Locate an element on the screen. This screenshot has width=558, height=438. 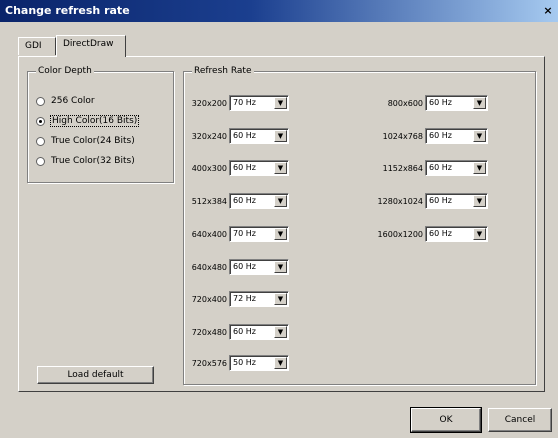
resolution-label: 512x384 is located at coordinates (209, 201).